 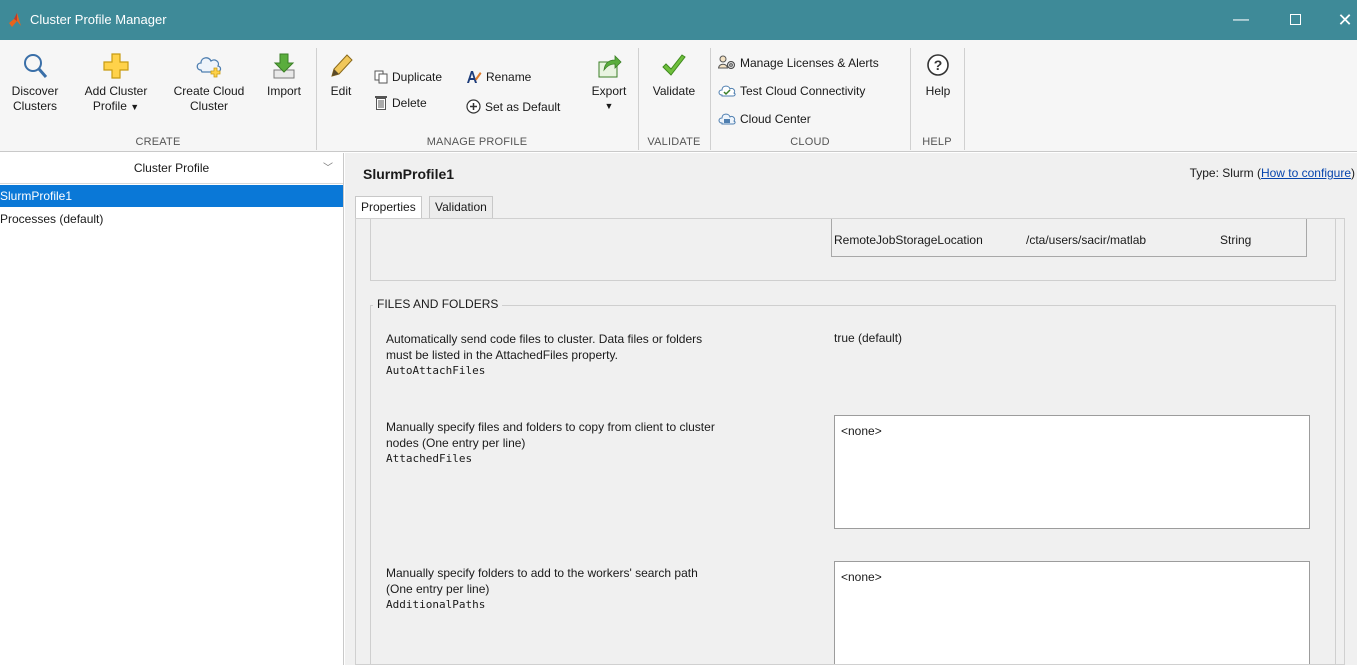 I want to click on duplicate-label: Duplicate, so click(x=417, y=77).